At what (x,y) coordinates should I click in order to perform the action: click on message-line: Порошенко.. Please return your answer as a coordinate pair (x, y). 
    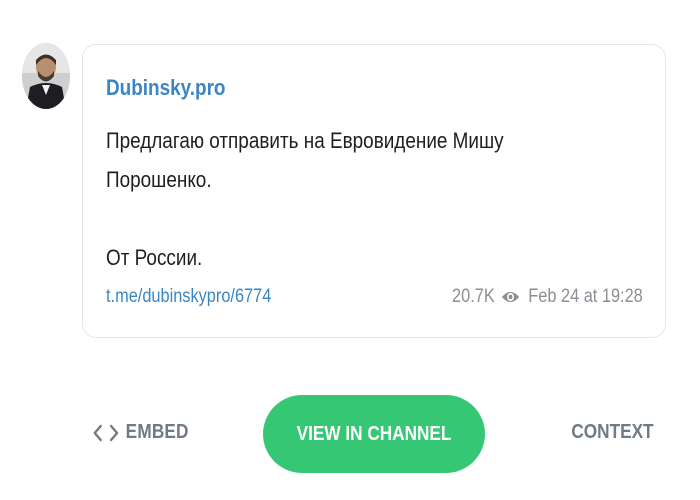
    Looking at the image, I should click on (159, 179).